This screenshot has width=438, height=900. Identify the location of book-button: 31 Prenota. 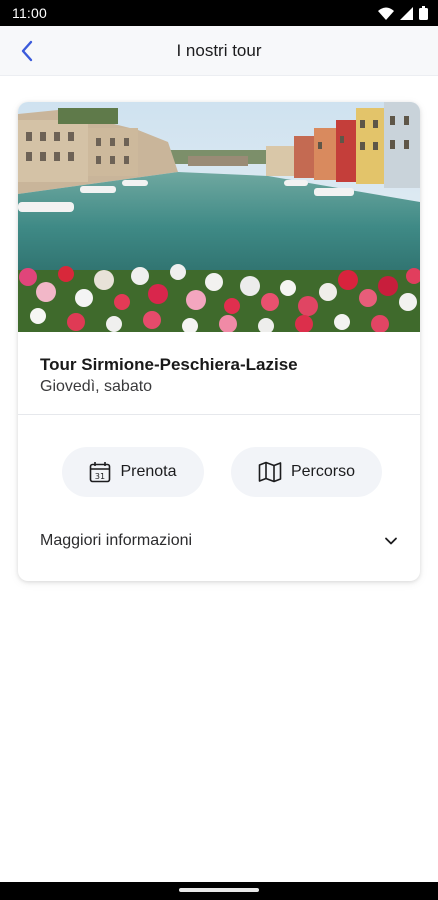
(133, 472).